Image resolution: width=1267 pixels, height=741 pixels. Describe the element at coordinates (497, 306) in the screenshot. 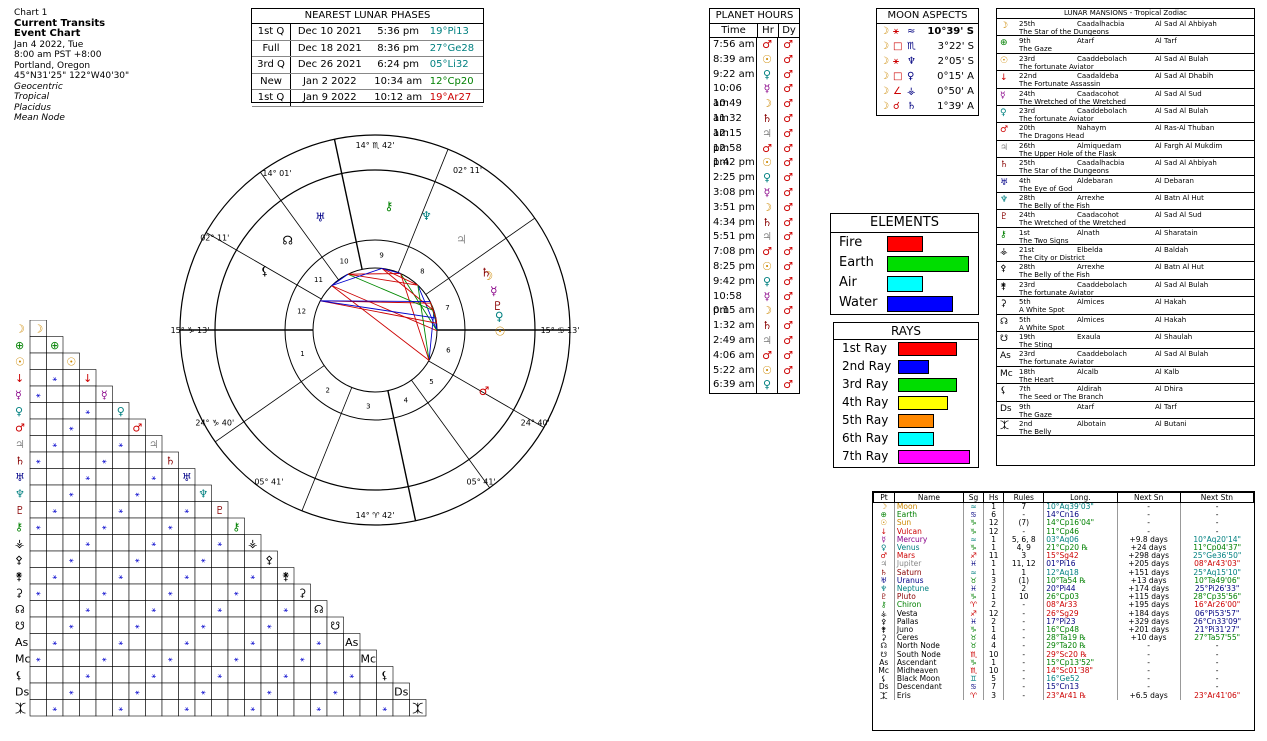

I see `planet-glyph-wheel: ♇` at that location.